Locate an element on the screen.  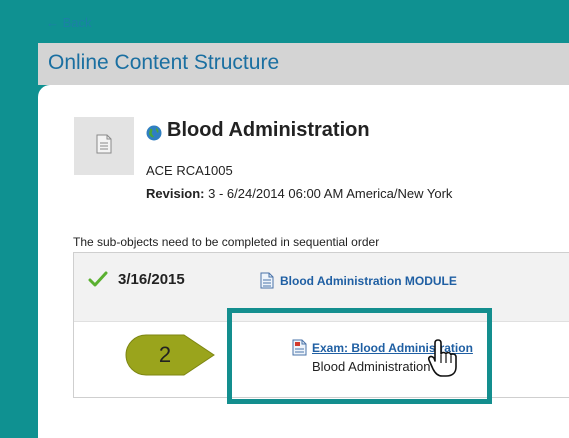
course-title: Blood Administration is located at coordinates (268, 130).